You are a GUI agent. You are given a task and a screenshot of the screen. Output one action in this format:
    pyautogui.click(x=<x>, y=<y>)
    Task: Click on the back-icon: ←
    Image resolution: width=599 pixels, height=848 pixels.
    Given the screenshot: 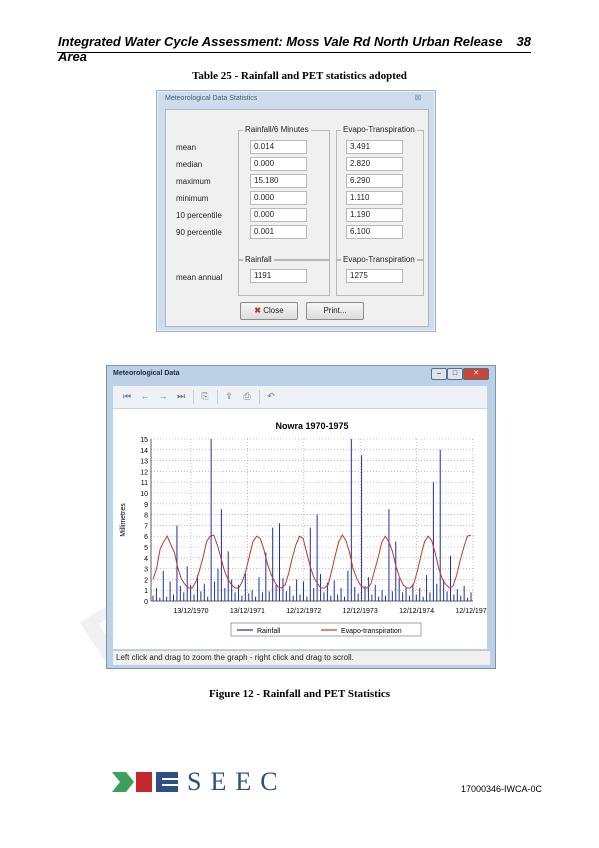 What is the action you would take?
    pyautogui.click(x=145, y=396)
    